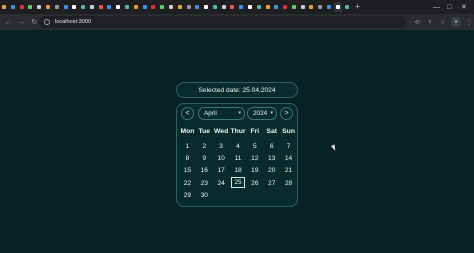 The image size is (474, 253). What do you see at coordinates (239, 113) in the screenshot?
I see `chevron-down-icon: ▾` at bounding box center [239, 113].